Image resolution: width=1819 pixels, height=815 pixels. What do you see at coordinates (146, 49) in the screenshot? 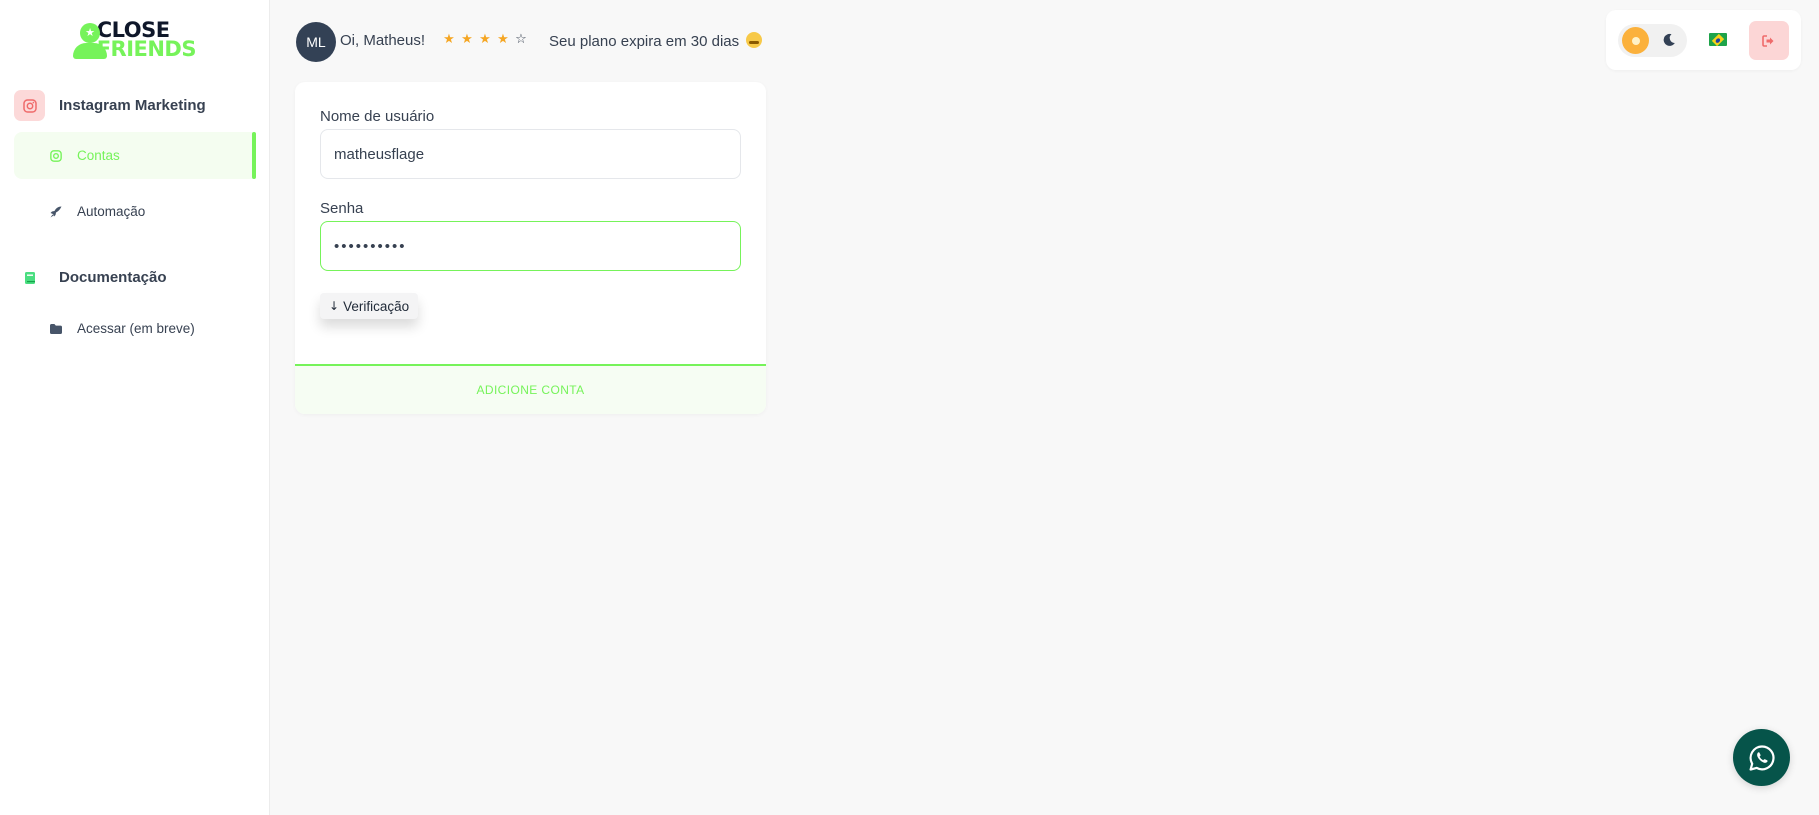
I see `brand-line-2: FRIENDS` at bounding box center [146, 49].